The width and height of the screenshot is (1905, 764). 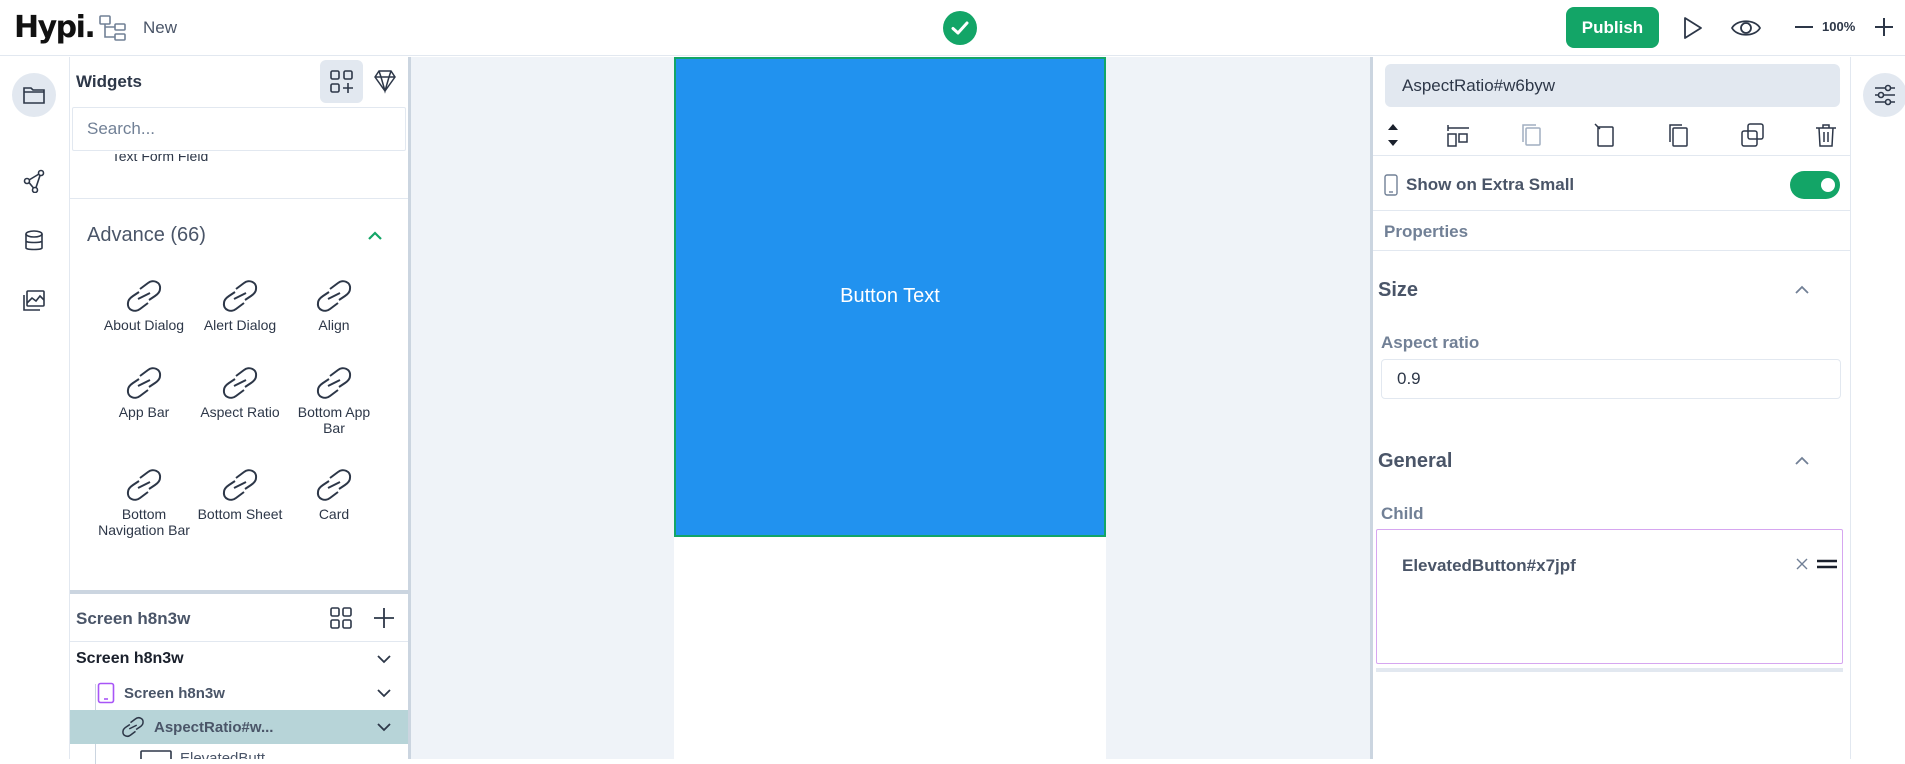 I want to click on widget-item-app-bar: App Bar, so click(x=144, y=393).